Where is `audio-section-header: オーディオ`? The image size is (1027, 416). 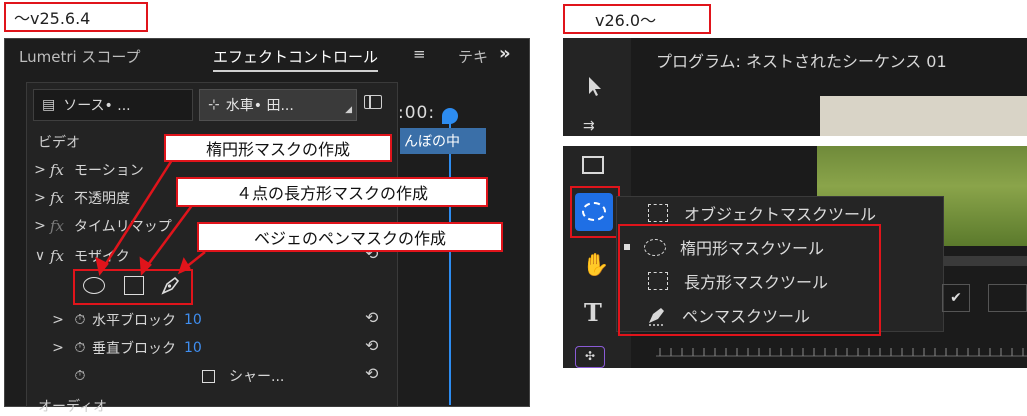 audio-section-header: オーディオ is located at coordinates (73, 407).